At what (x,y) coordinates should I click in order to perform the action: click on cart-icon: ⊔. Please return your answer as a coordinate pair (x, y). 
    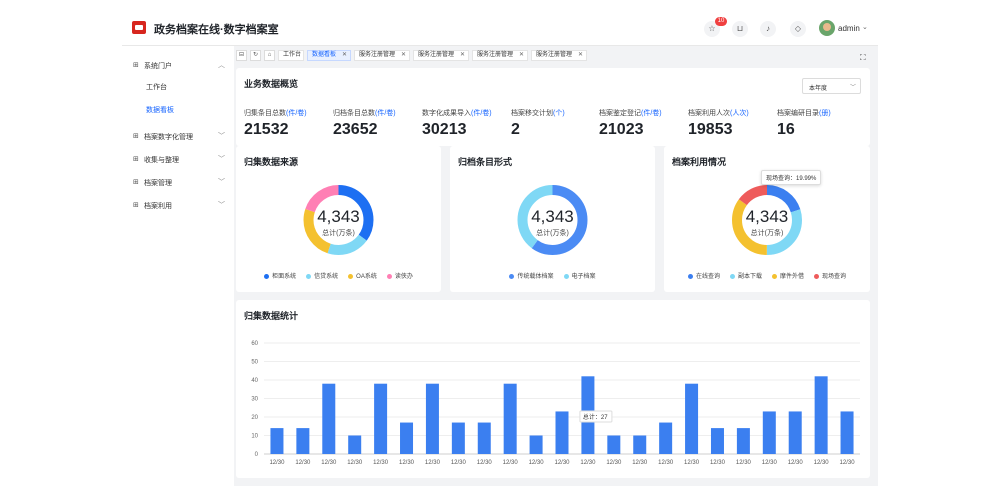
    Looking at the image, I should click on (740, 29).